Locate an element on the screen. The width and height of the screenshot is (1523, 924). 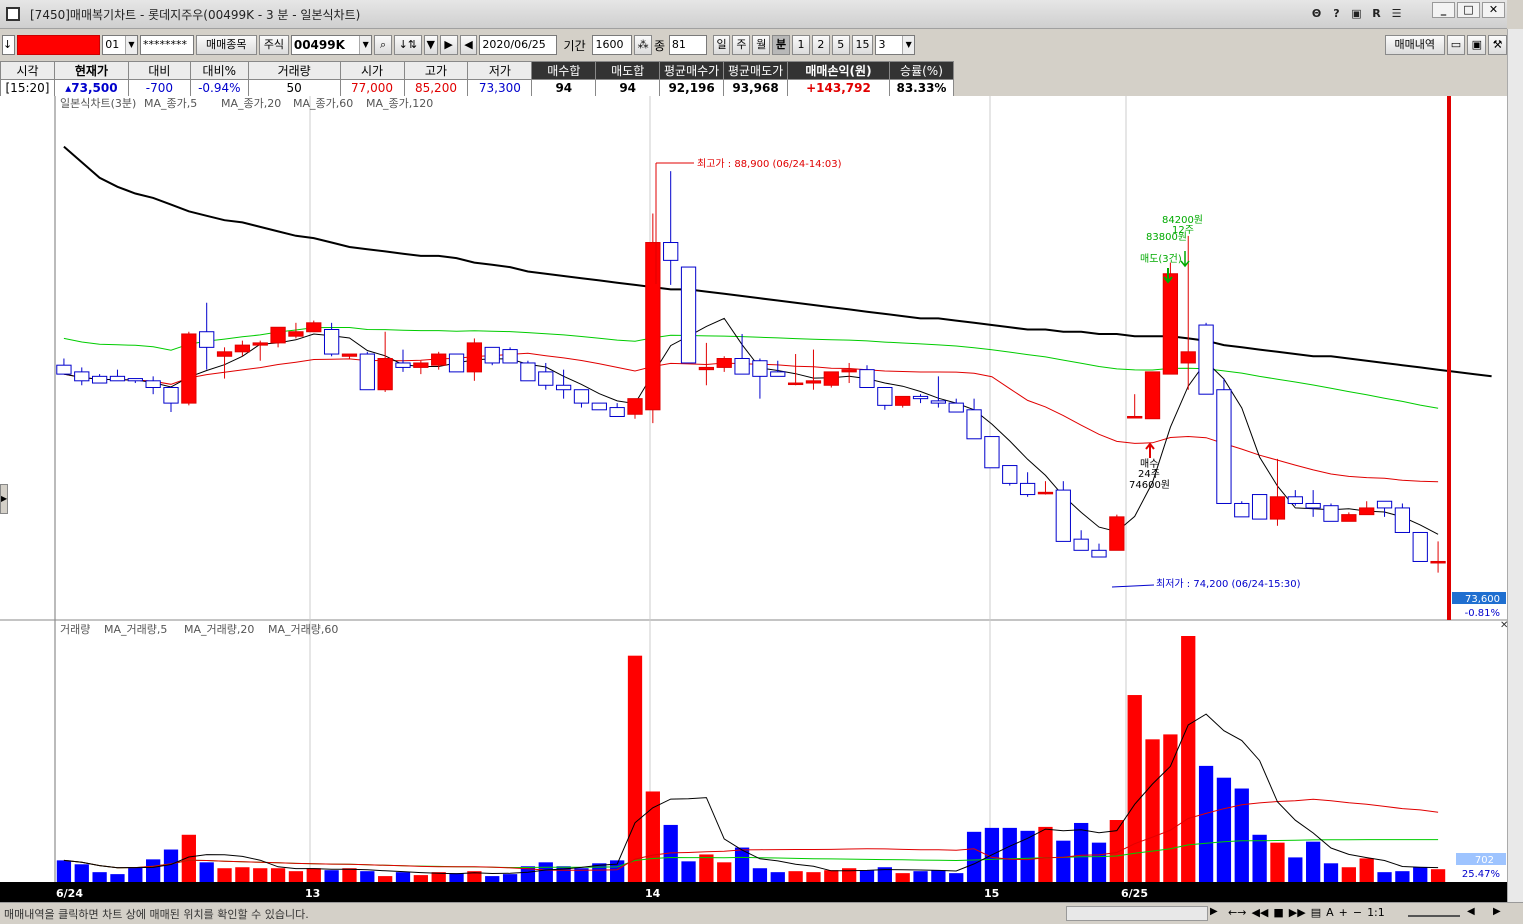
nav-prev-icon: ◀ is located at coordinates (1471, 911).